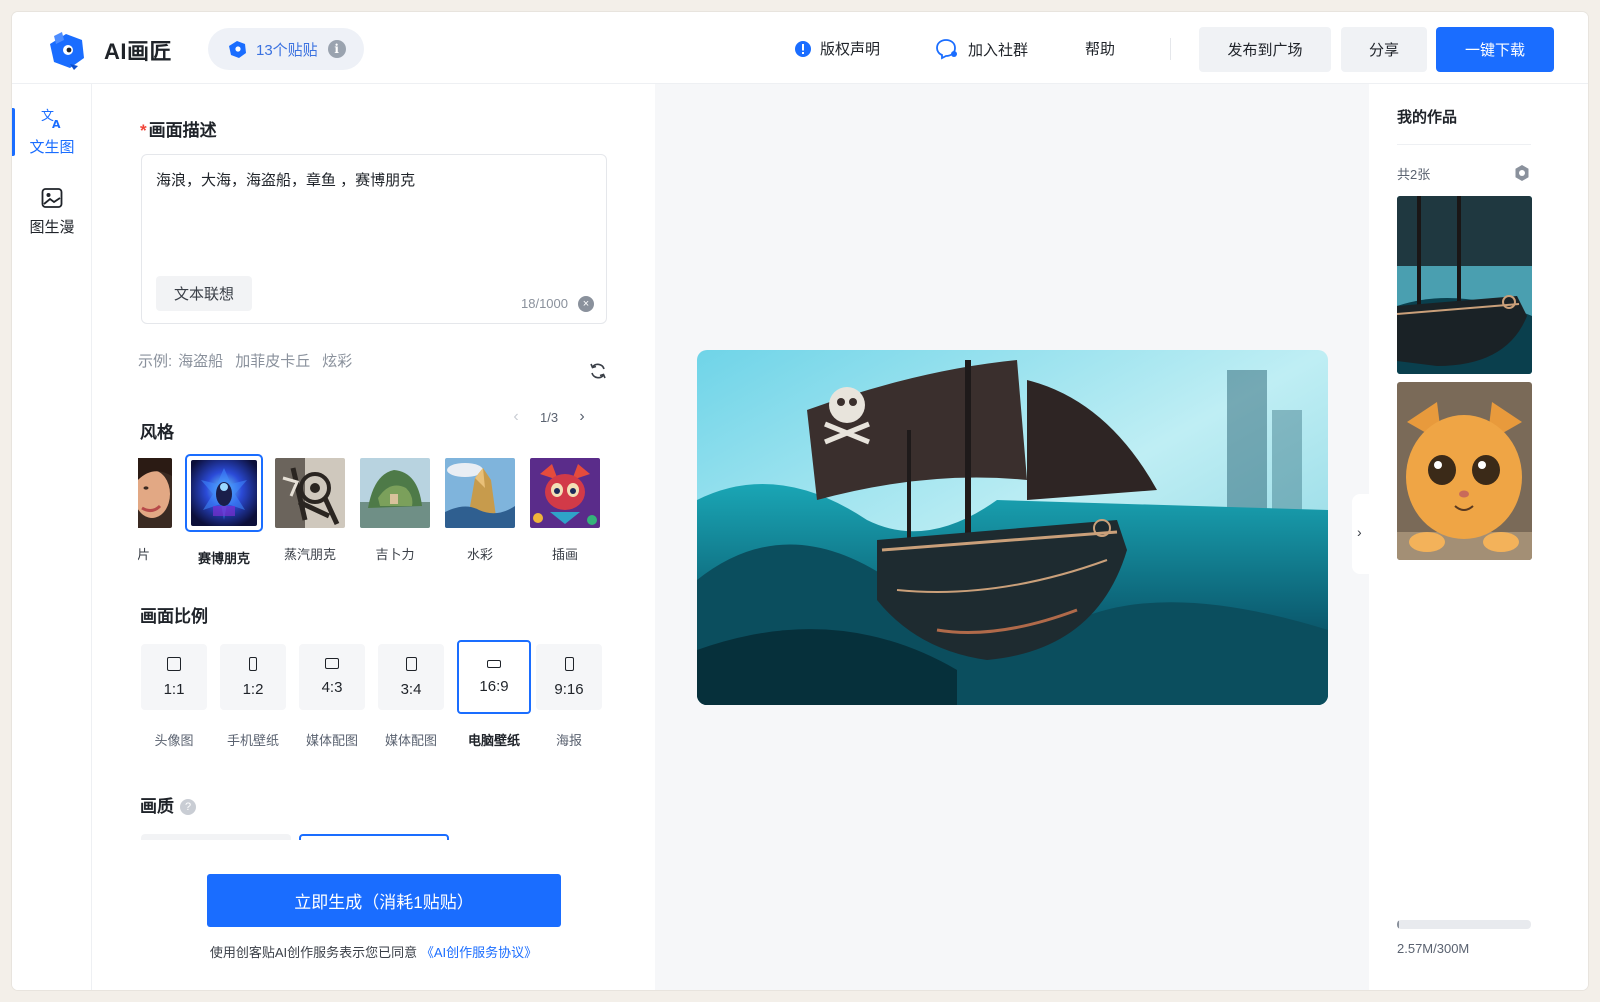  Describe the element at coordinates (1100, 48) in the screenshot. I see `help-link: 帮助` at that location.